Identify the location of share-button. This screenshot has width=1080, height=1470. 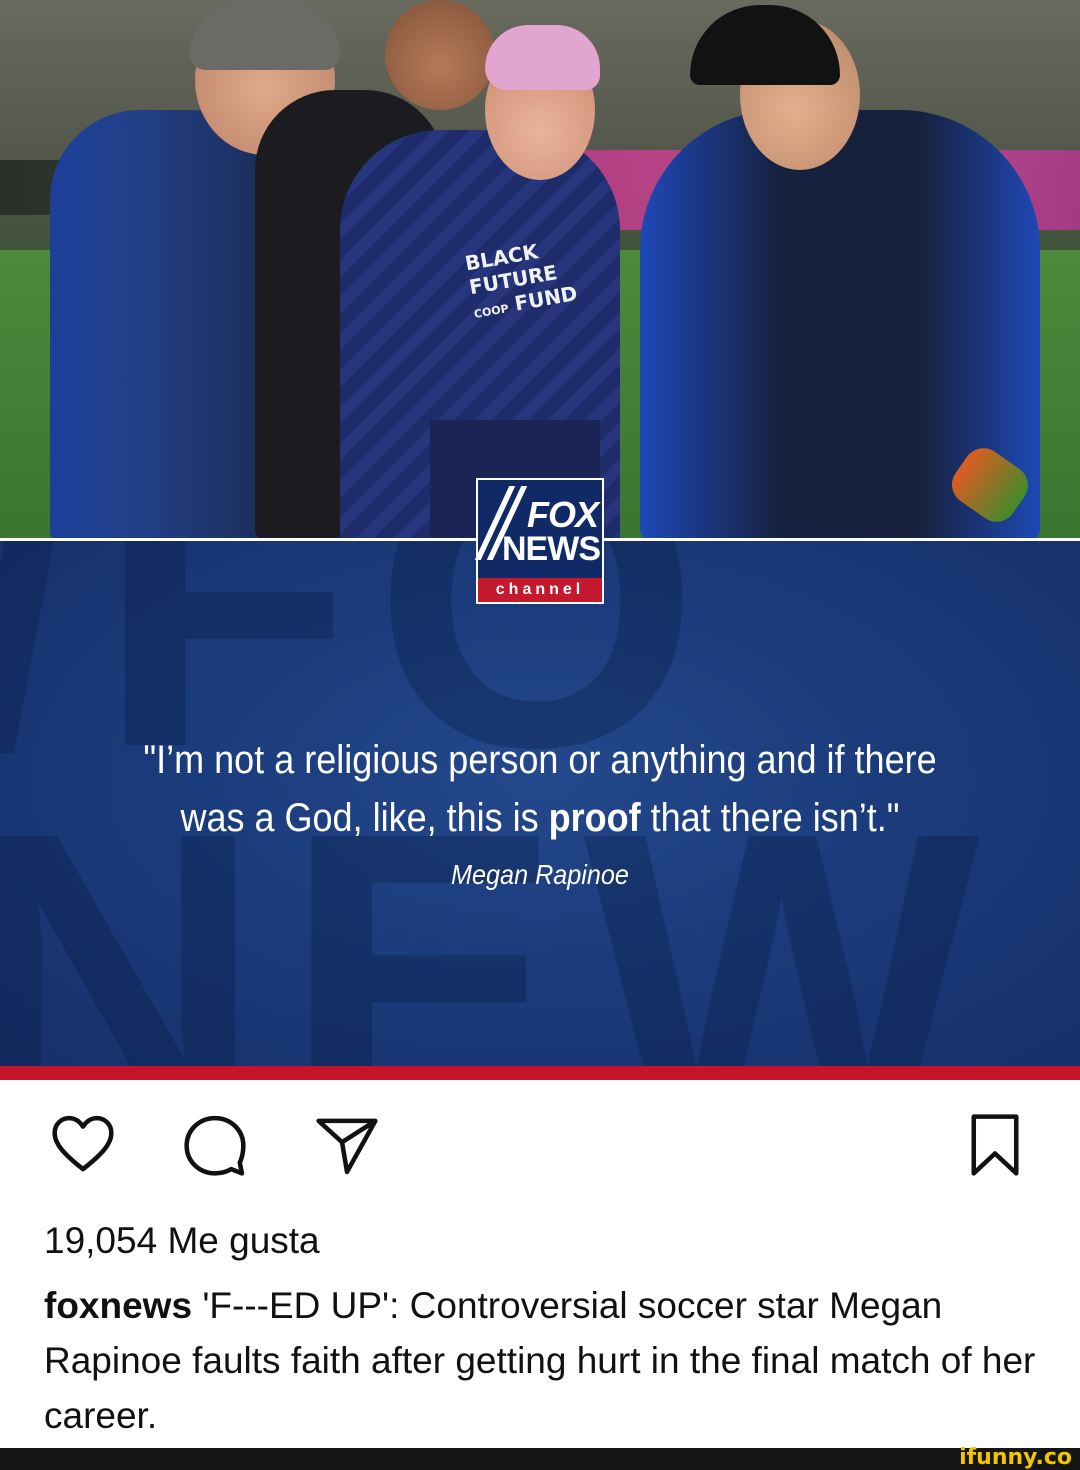
(347, 1145).